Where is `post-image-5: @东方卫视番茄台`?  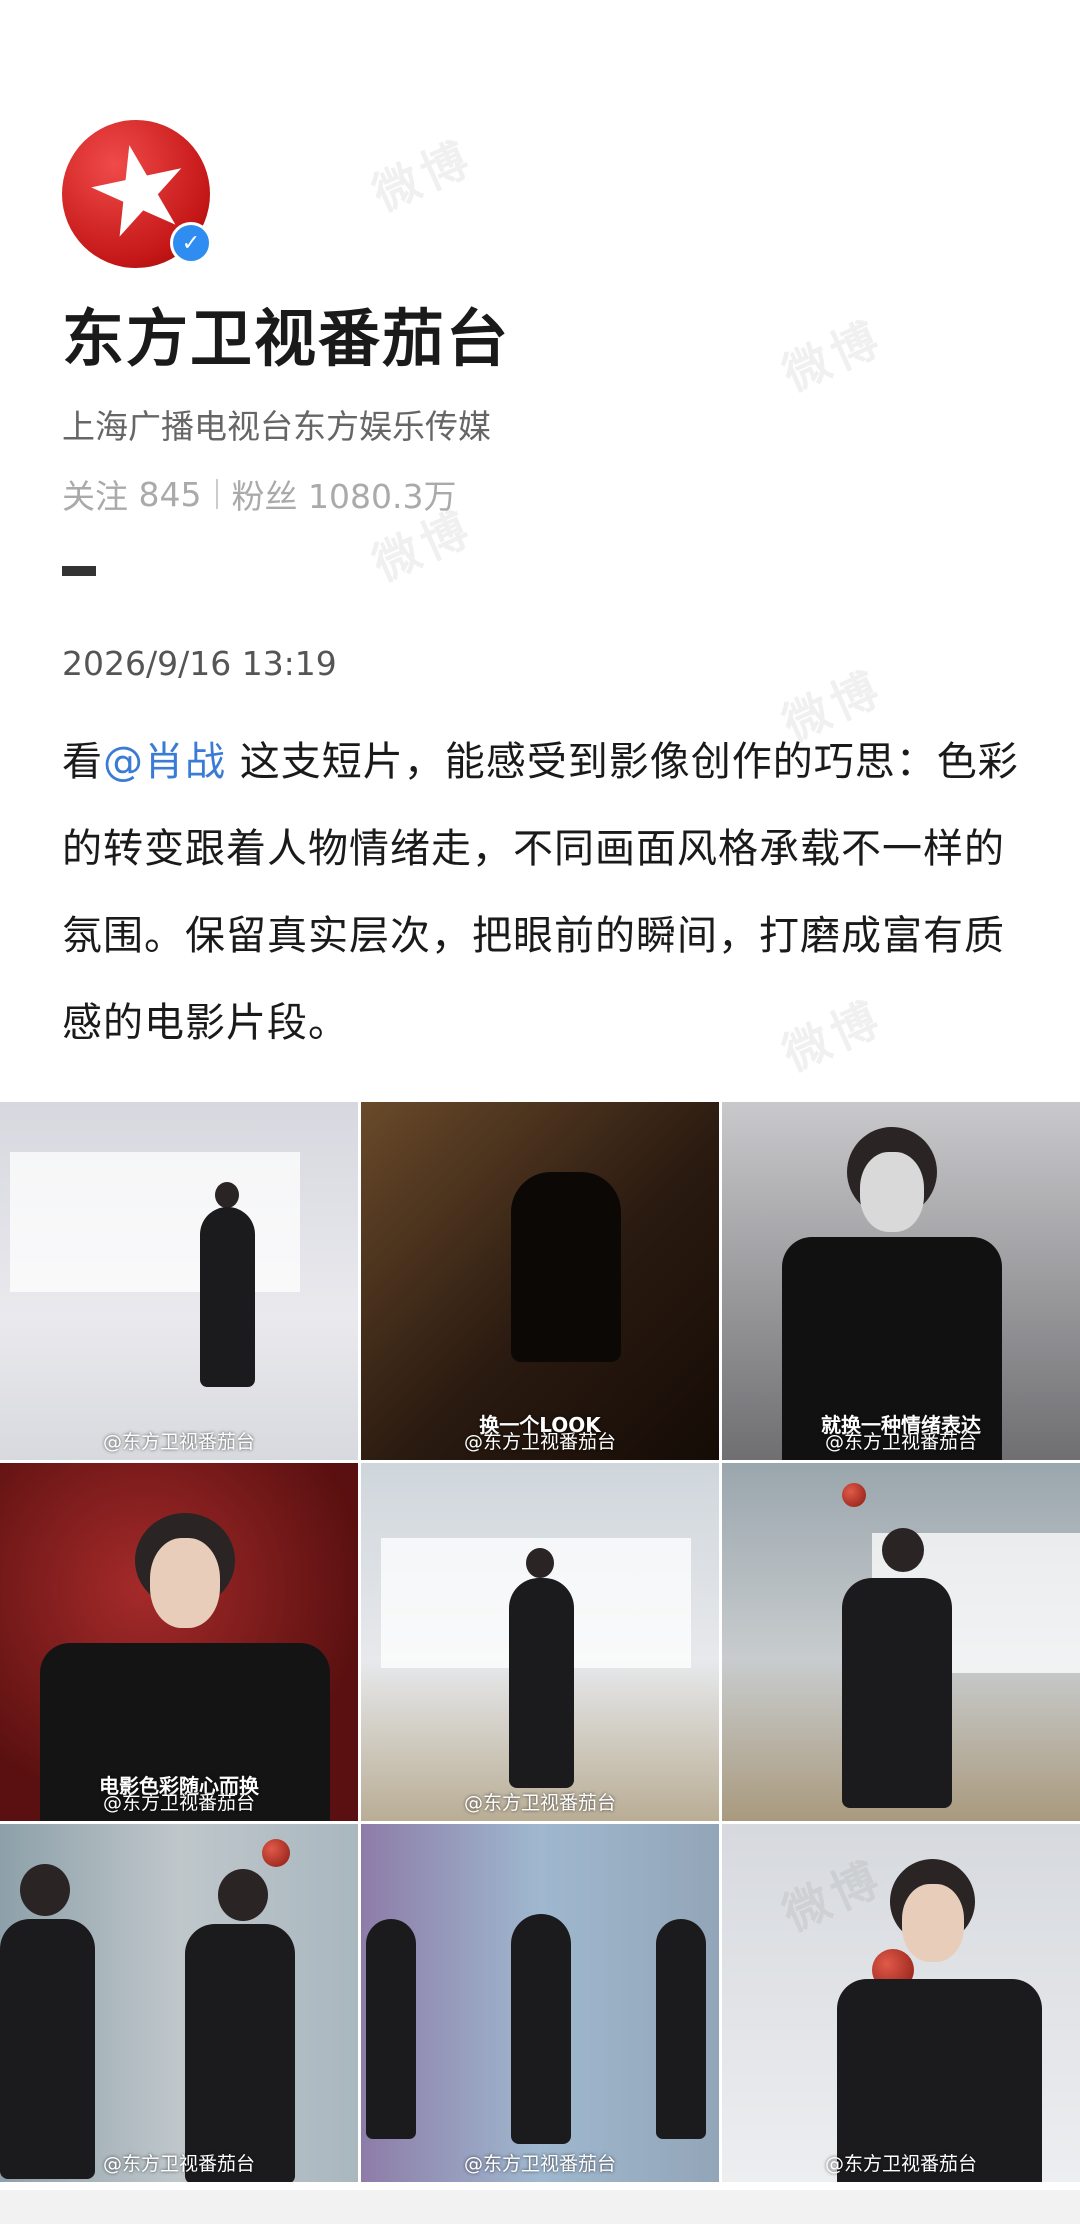 post-image-5: @东方卫视番茄台 is located at coordinates (540, 1642).